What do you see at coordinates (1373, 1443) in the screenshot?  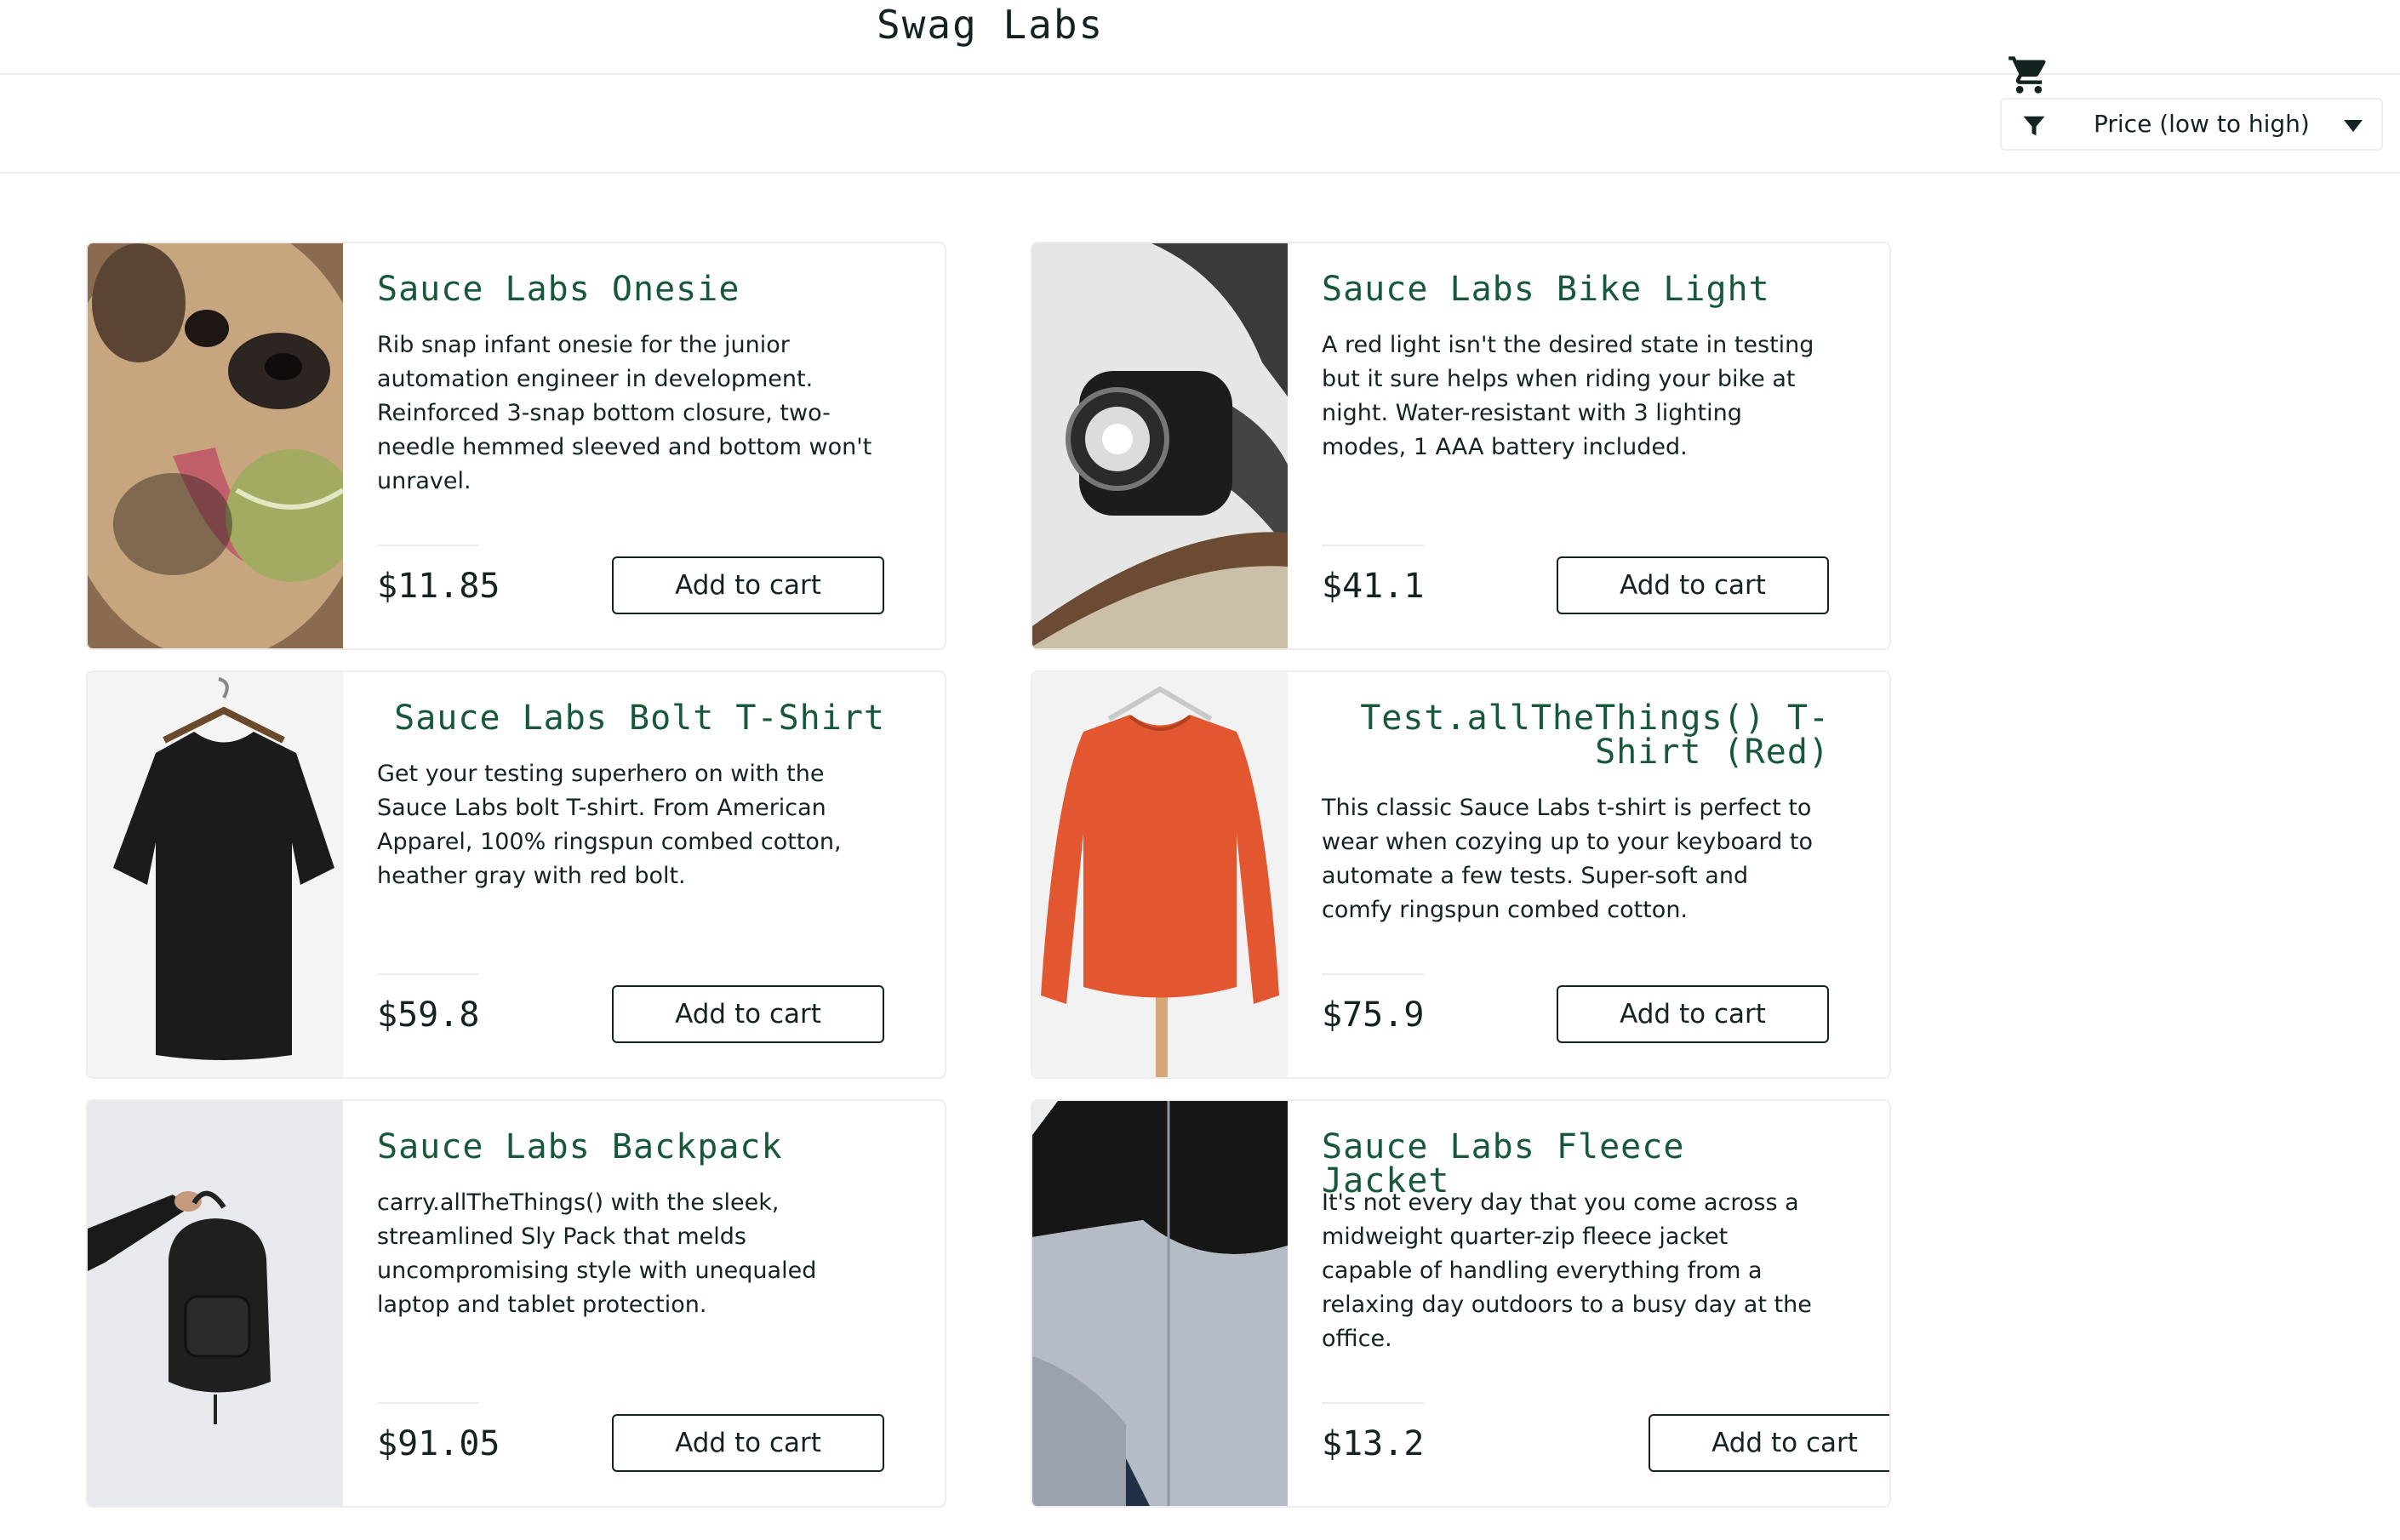 I see `product-price: $13.2` at bounding box center [1373, 1443].